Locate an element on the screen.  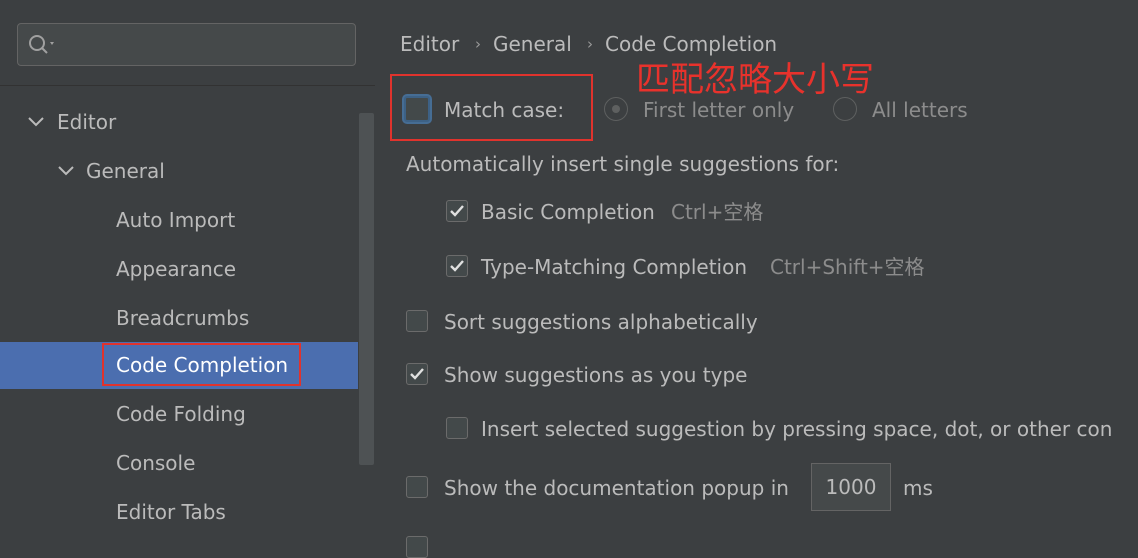
sidebar-scrollbar-thumb is located at coordinates (366, 289).